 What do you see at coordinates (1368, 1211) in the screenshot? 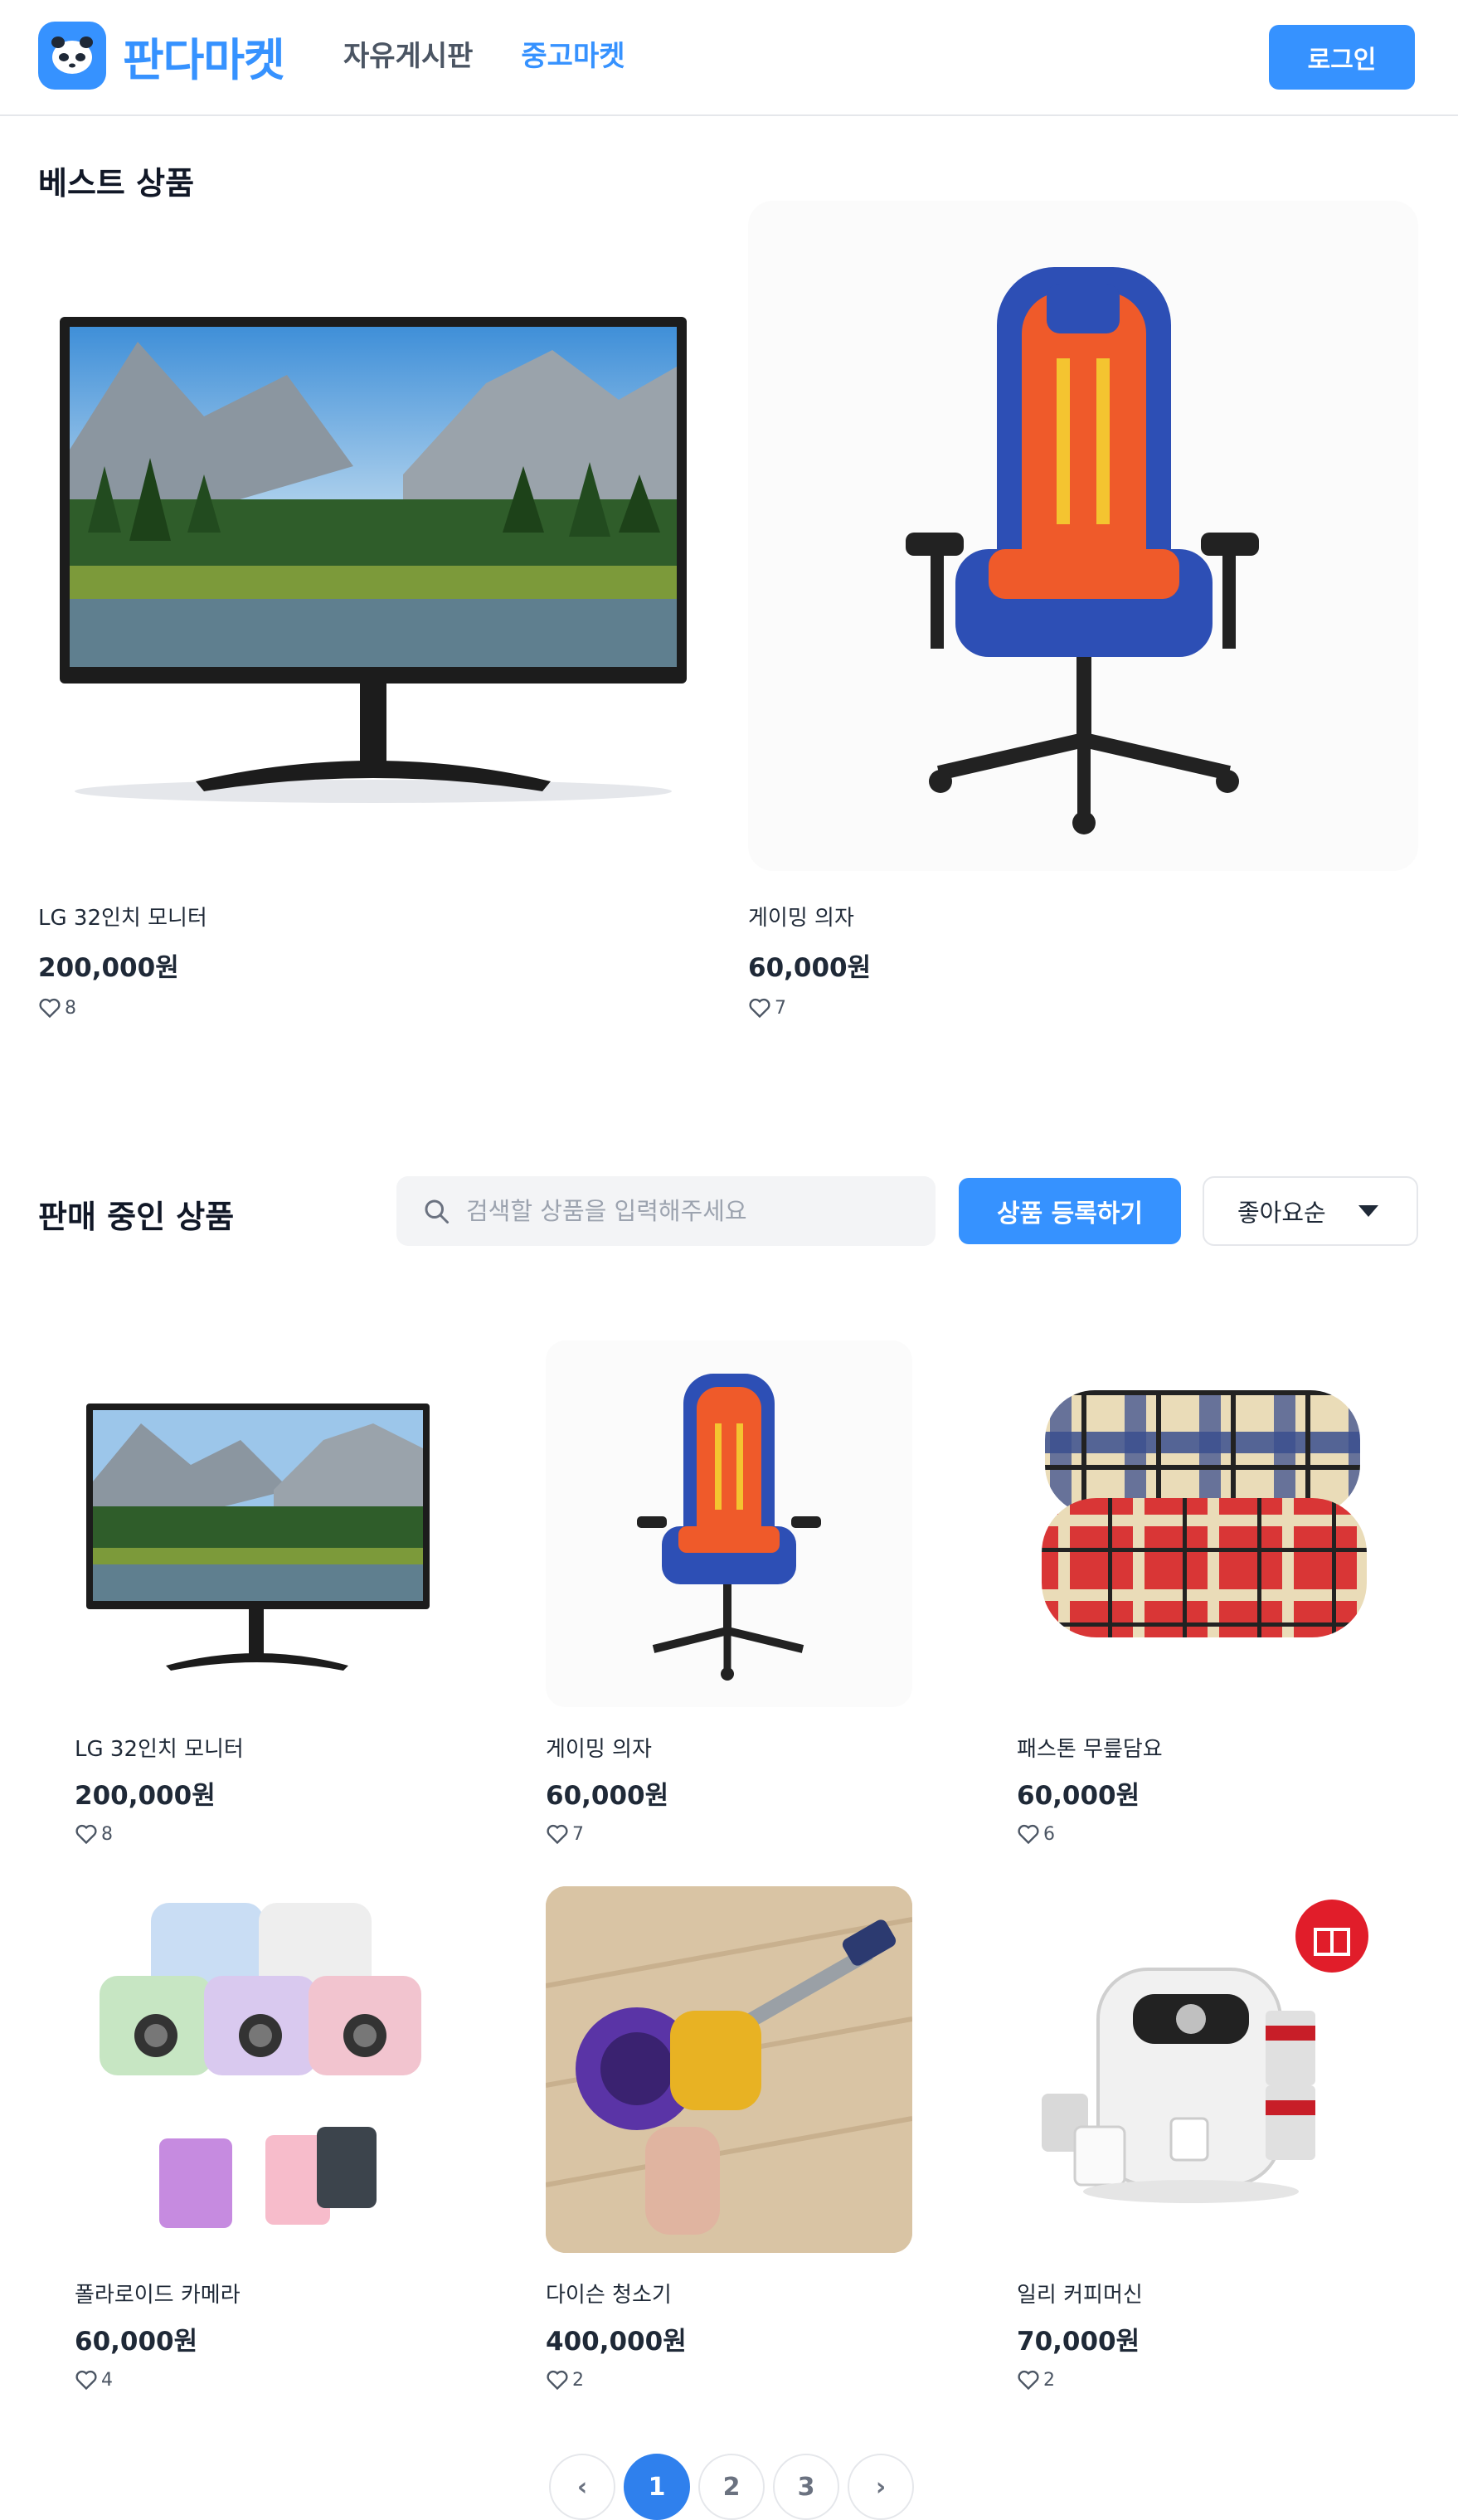
I see `chevron-down-icon` at bounding box center [1368, 1211].